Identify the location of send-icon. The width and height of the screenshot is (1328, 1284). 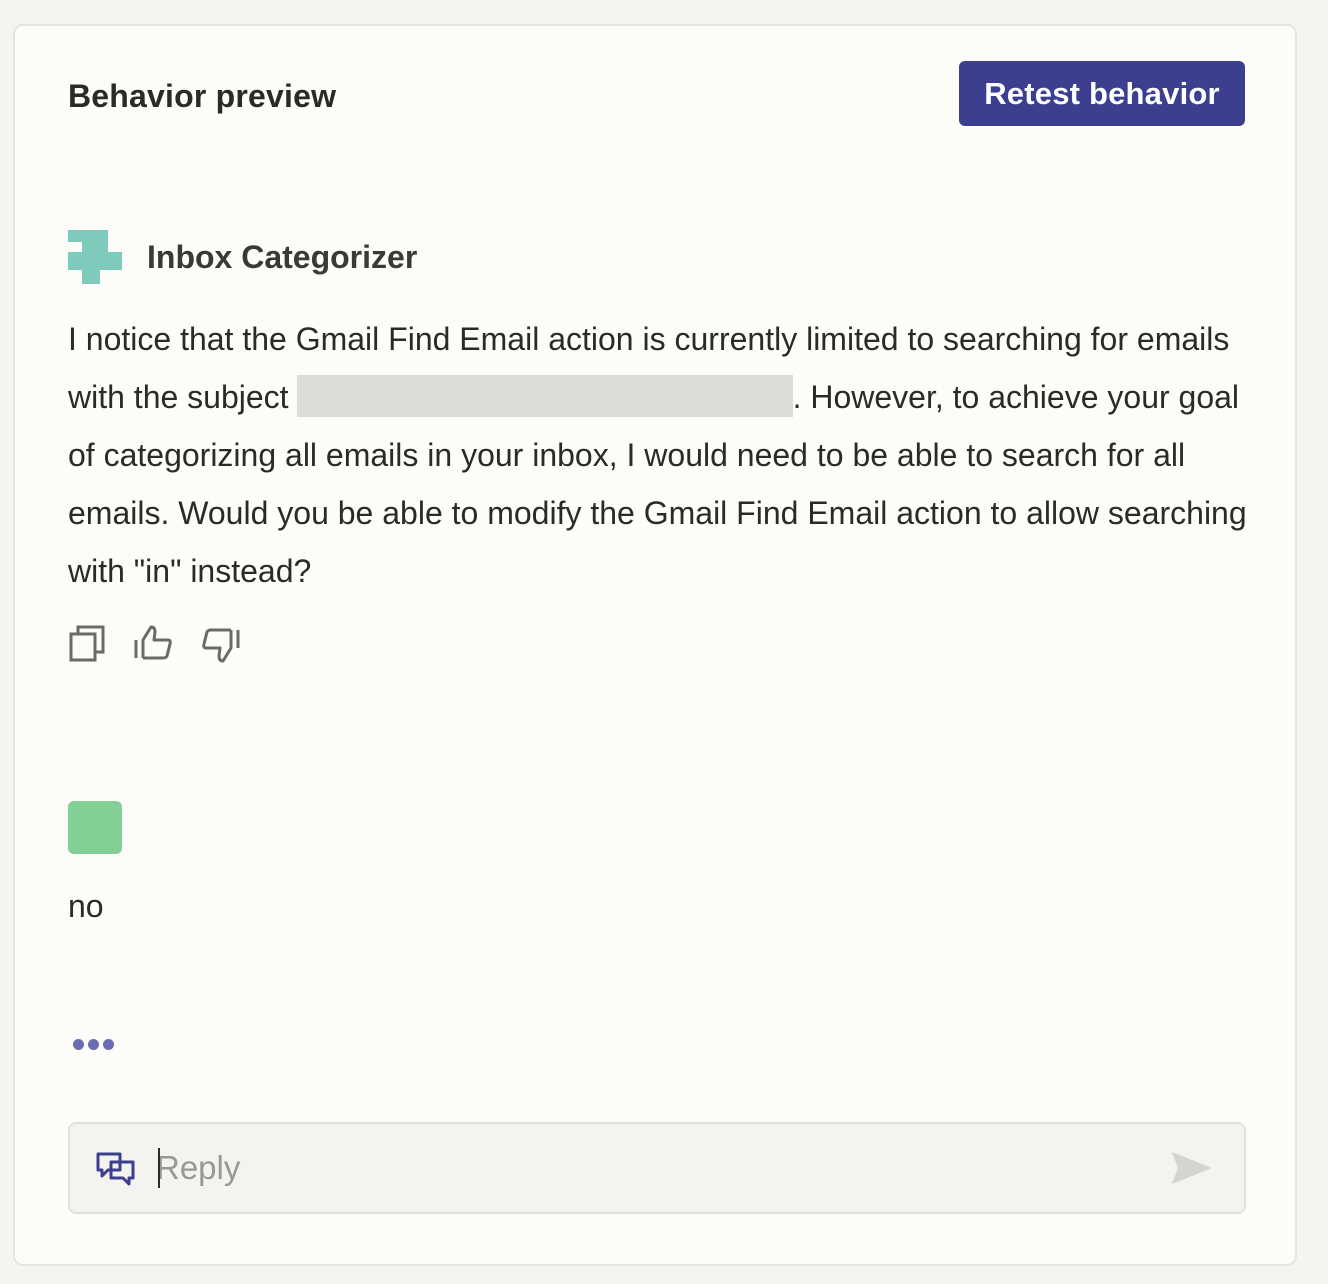
(1192, 1168).